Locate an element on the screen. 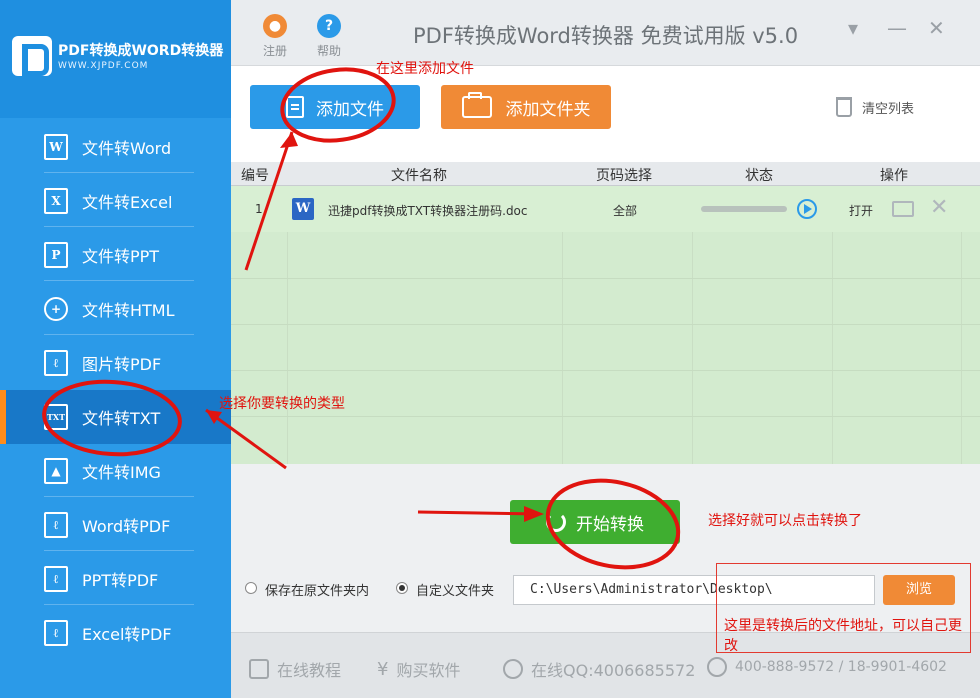 The image size is (980, 698). annotation-change-path: 这里是转换后的文件地址，可以自己更改 is located at coordinates (843, 636).